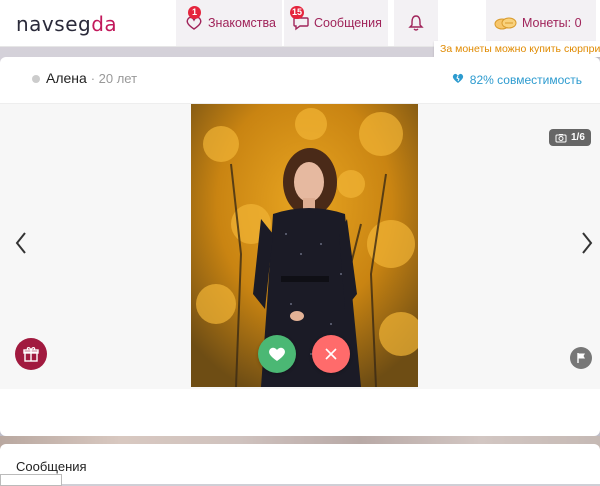 This screenshot has height=486, width=600. Describe the element at coordinates (297, 12) in the screenshot. I see `messages-badge: 15` at that location.